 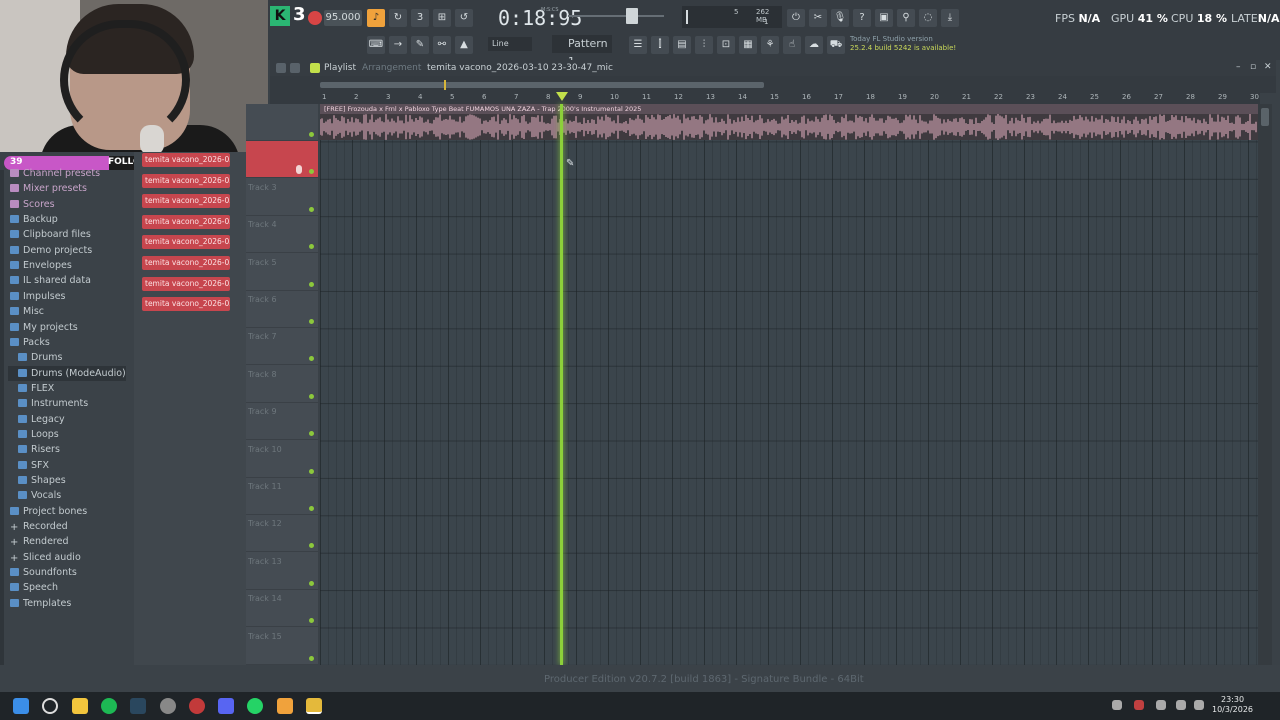 I want to click on loop-record-button: ↺, so click(x=464, y=18).